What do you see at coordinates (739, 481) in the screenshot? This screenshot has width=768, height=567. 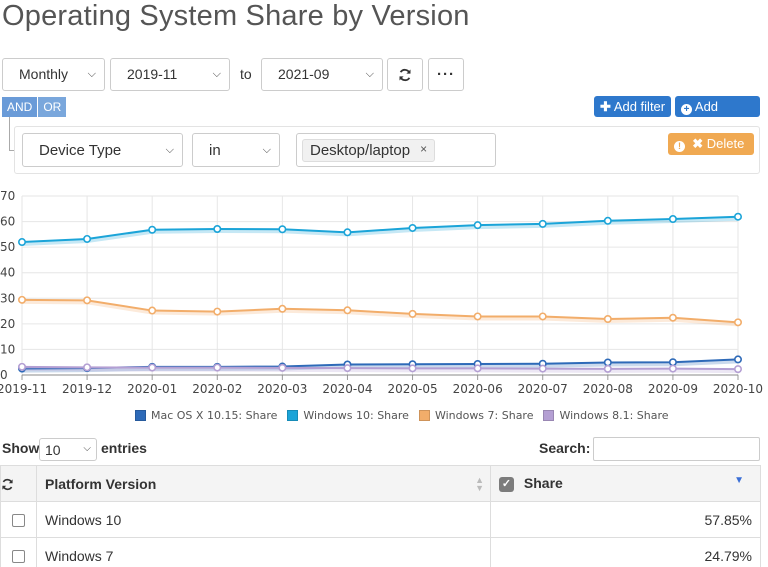 I see `sort-desc-icon: ▼` at bounding box center [739, 481].